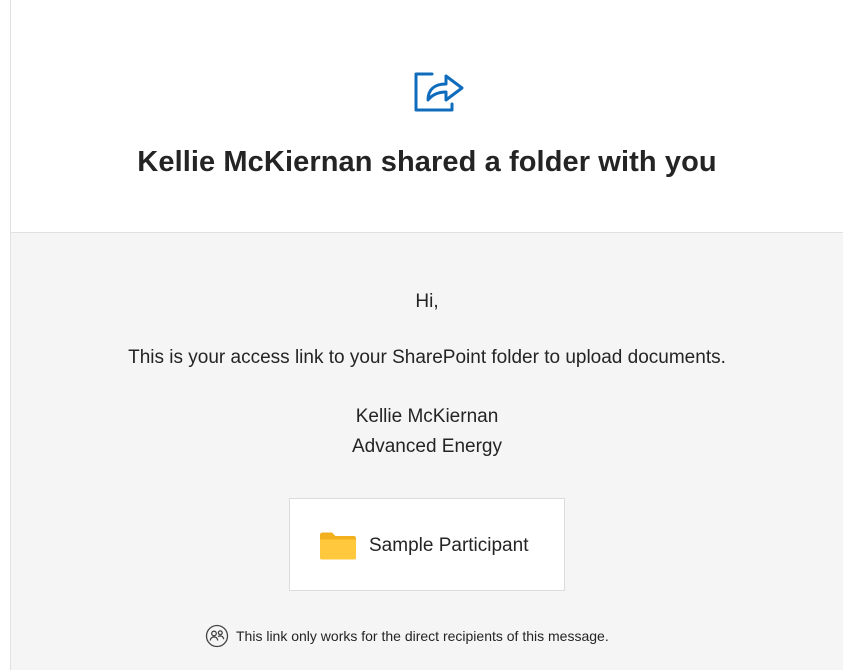 The image size is (843, 670). Describe the element at coordinates (217, 636) in the screenshot. I see `people-icon` at that location.